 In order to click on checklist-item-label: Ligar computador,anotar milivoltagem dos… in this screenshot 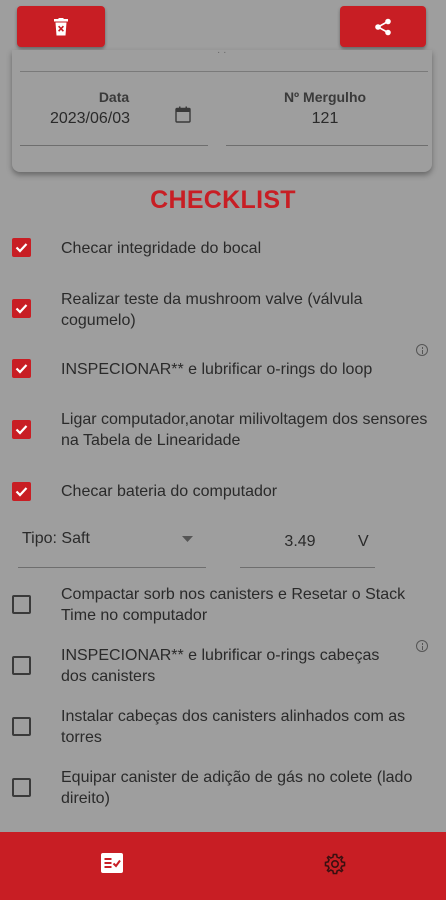, I will do `click(244, 430)`.